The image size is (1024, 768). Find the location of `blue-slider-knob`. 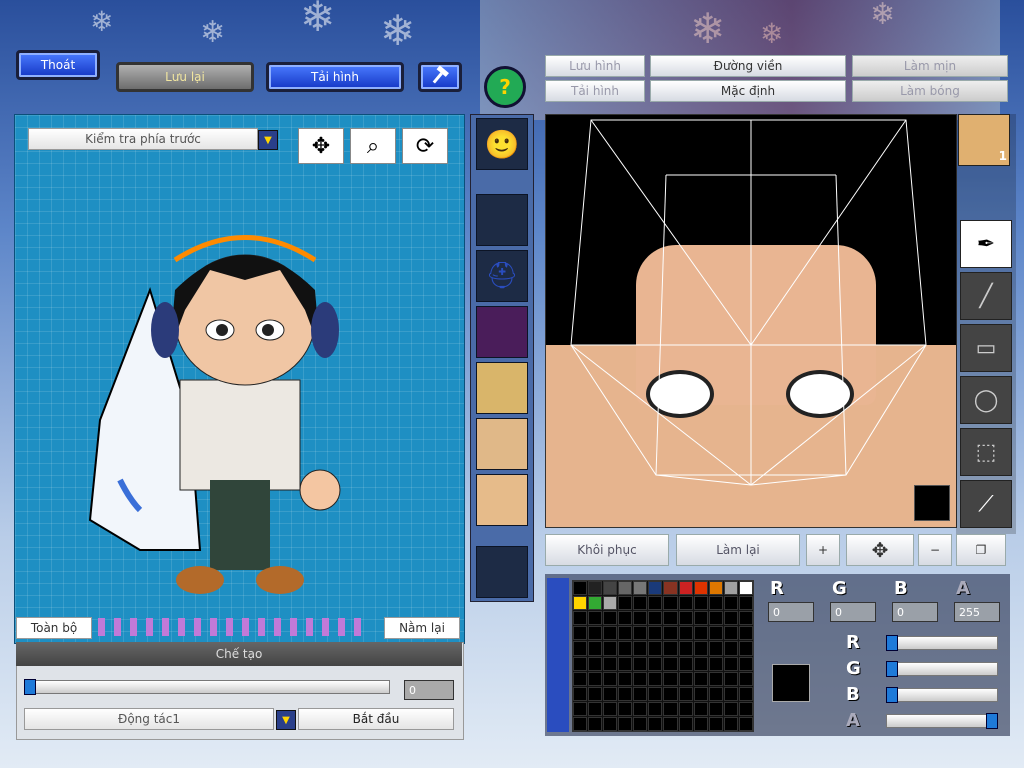

blue-slider-knob is located at coordinates (892, 695).